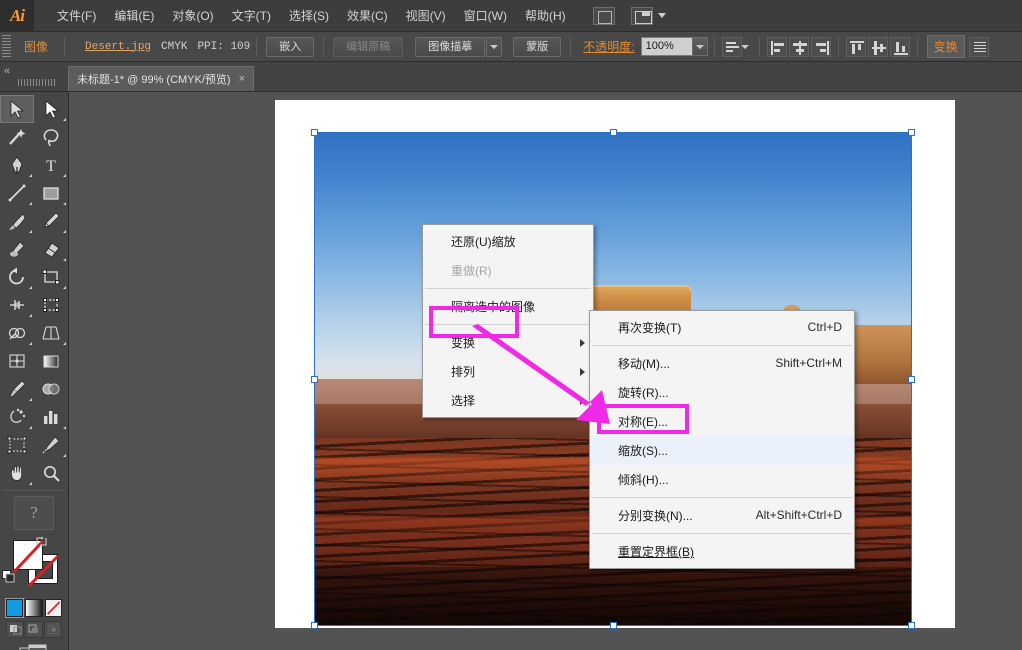  What do you see at coordinates (309, 16) in the screenshot?
I see `menu-select: 选择(S)` at bounding box center [309, 16].